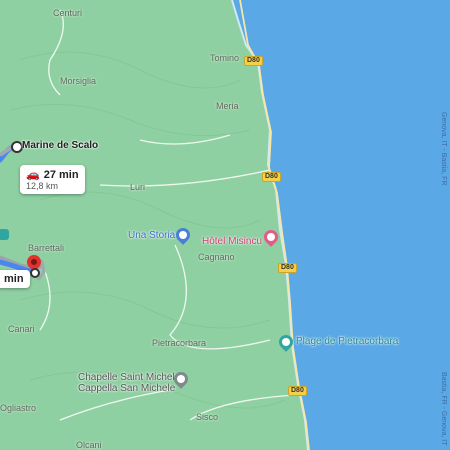 Image resolution: width=450 pixels, height=450 pixels. What do you see at coordinates (286, 342) in the screenshot?
I see `umbrella-icon` at bounding box center [286, 342].